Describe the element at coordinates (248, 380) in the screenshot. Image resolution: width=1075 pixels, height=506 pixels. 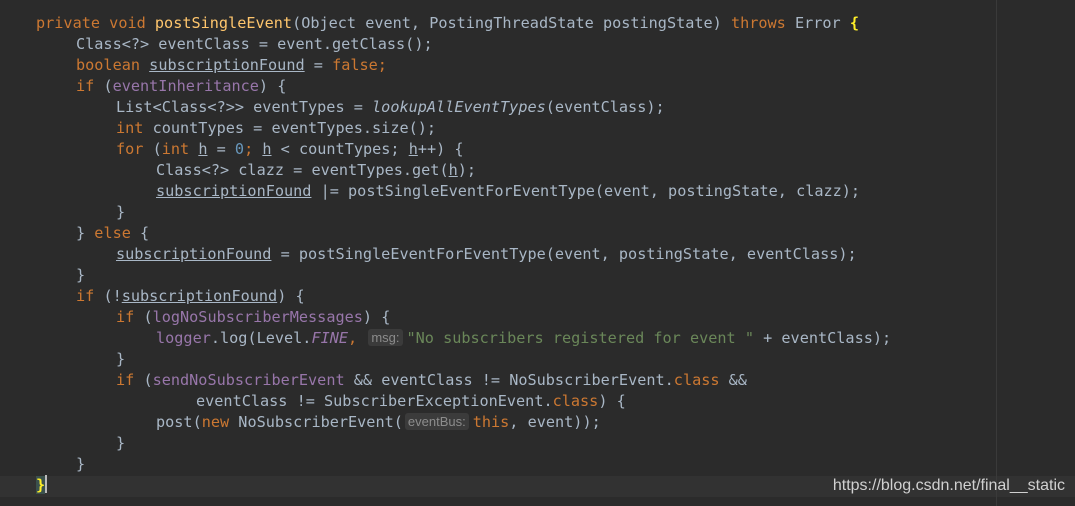
I see `field: sendNoSubscriberEvent` at that location.